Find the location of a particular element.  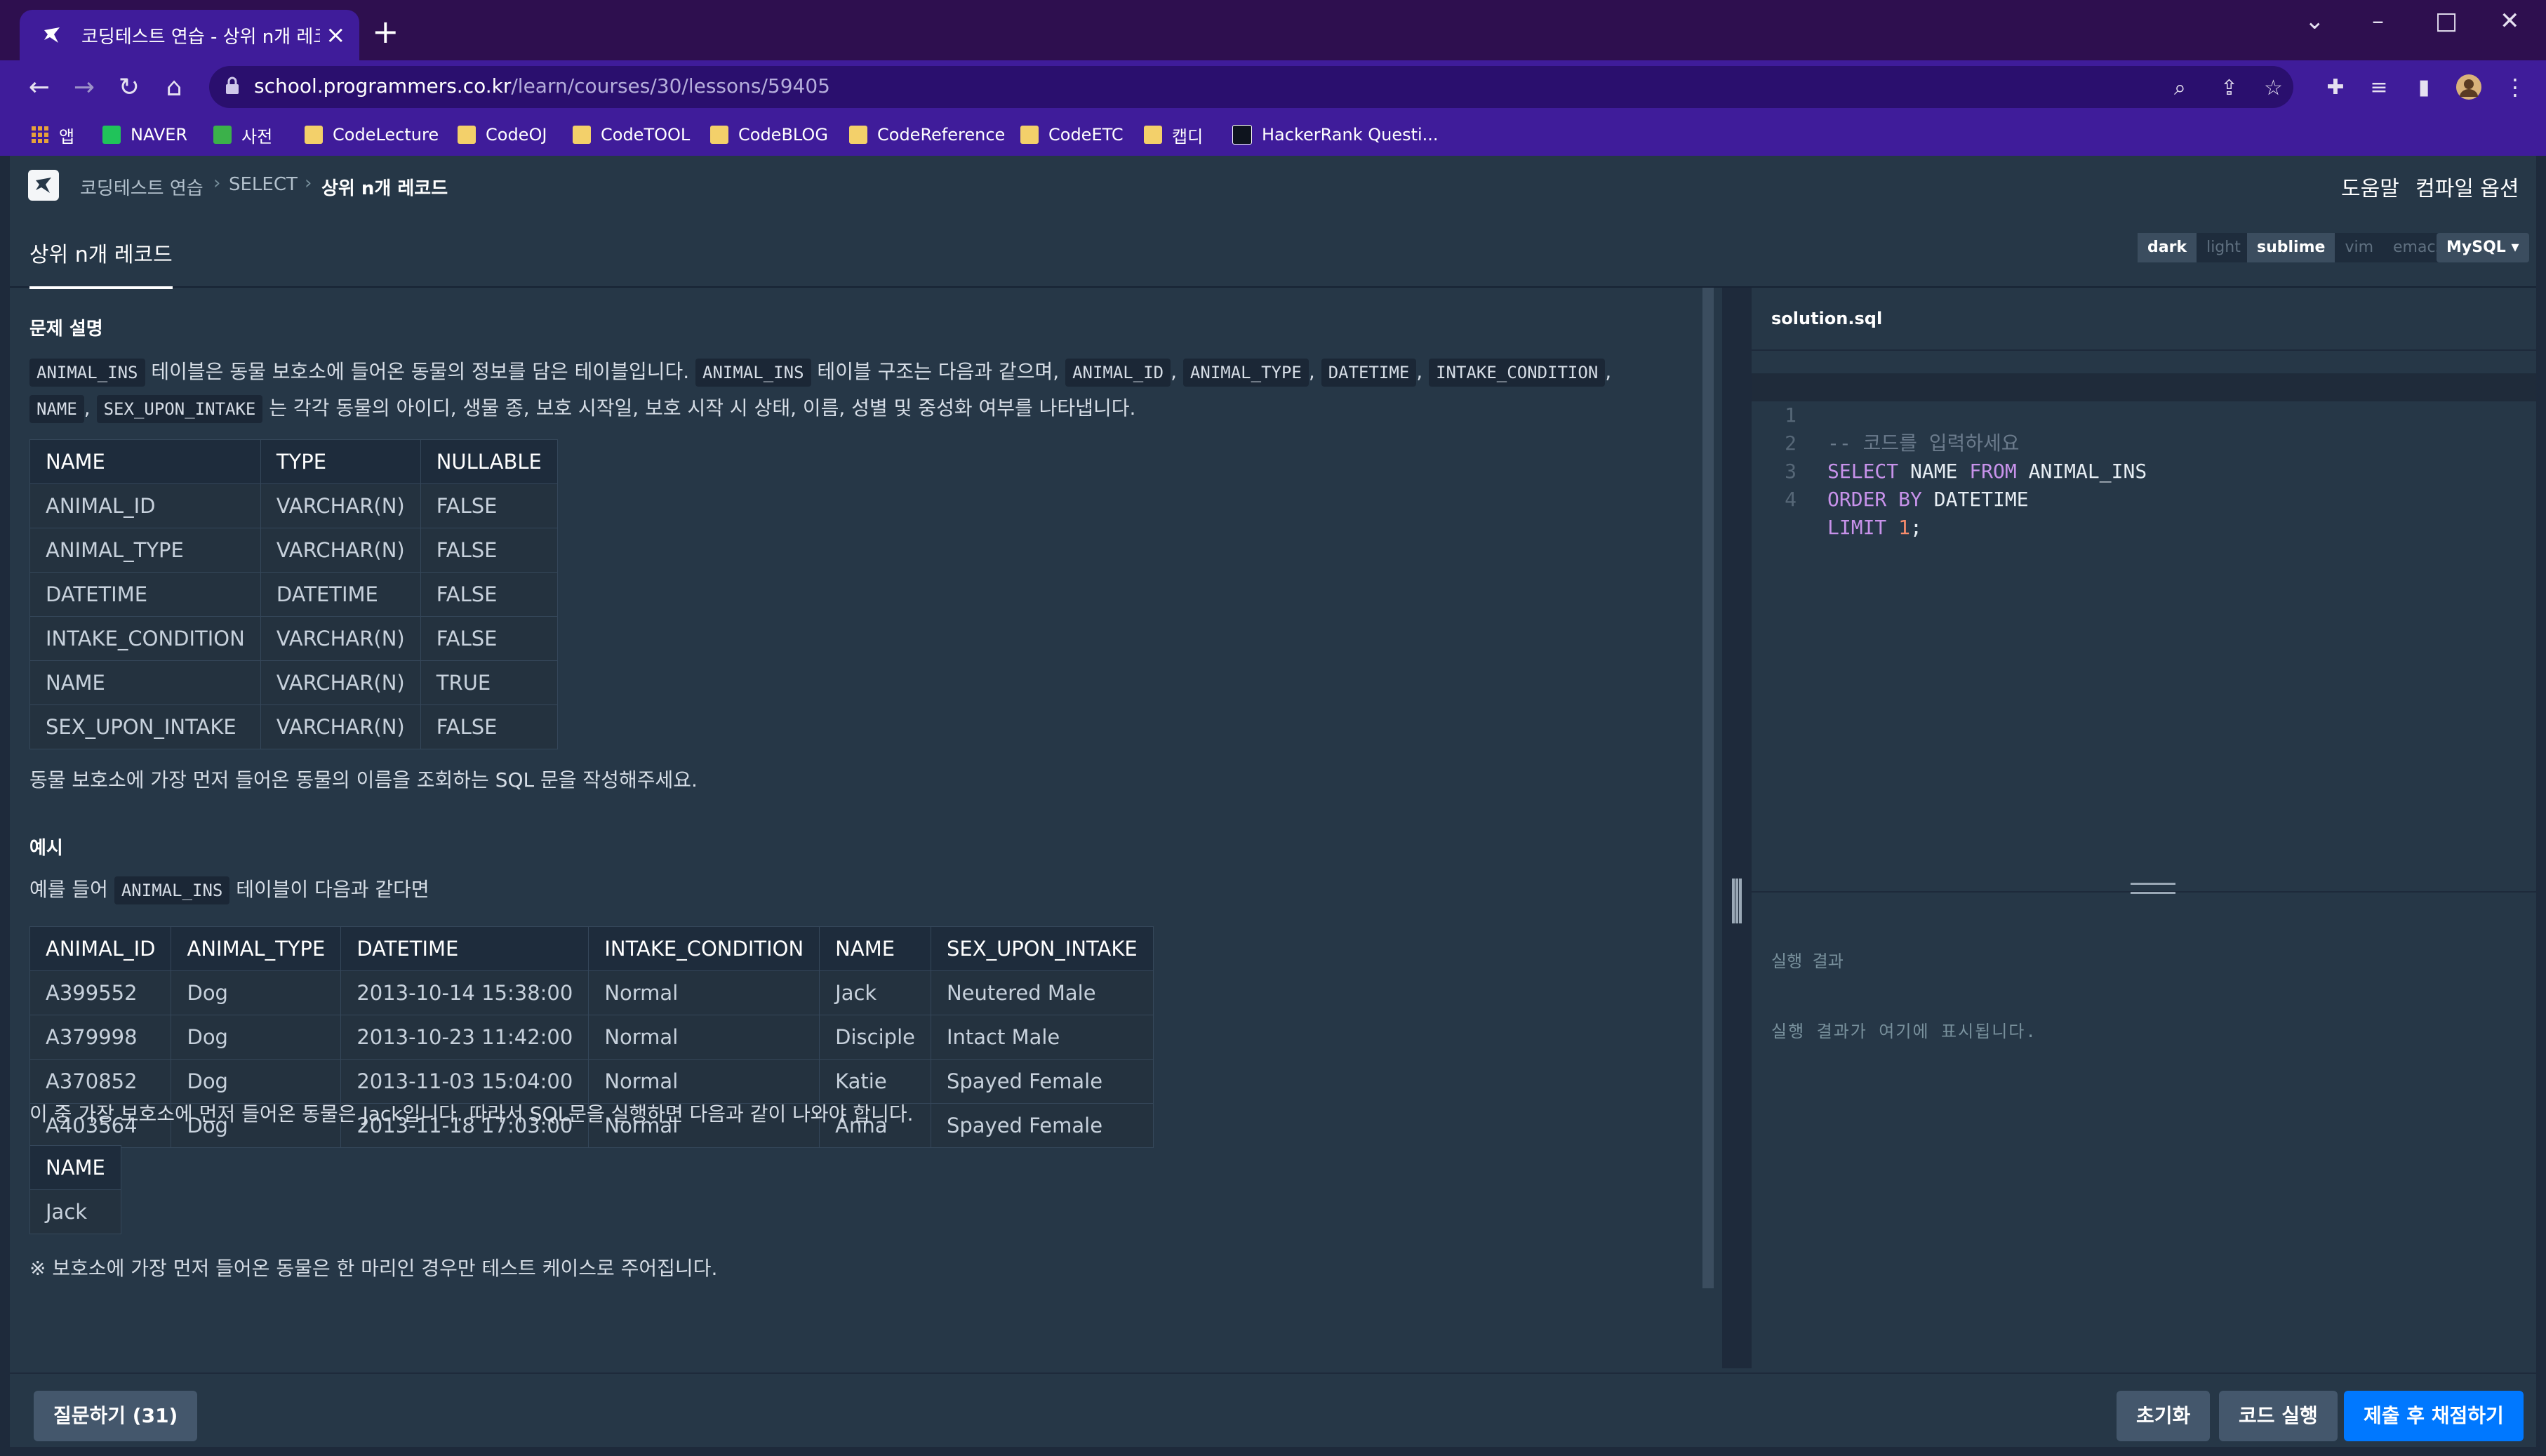

inline-code: SEX_UPON_INTAKE is located at coordinates (180, 409).